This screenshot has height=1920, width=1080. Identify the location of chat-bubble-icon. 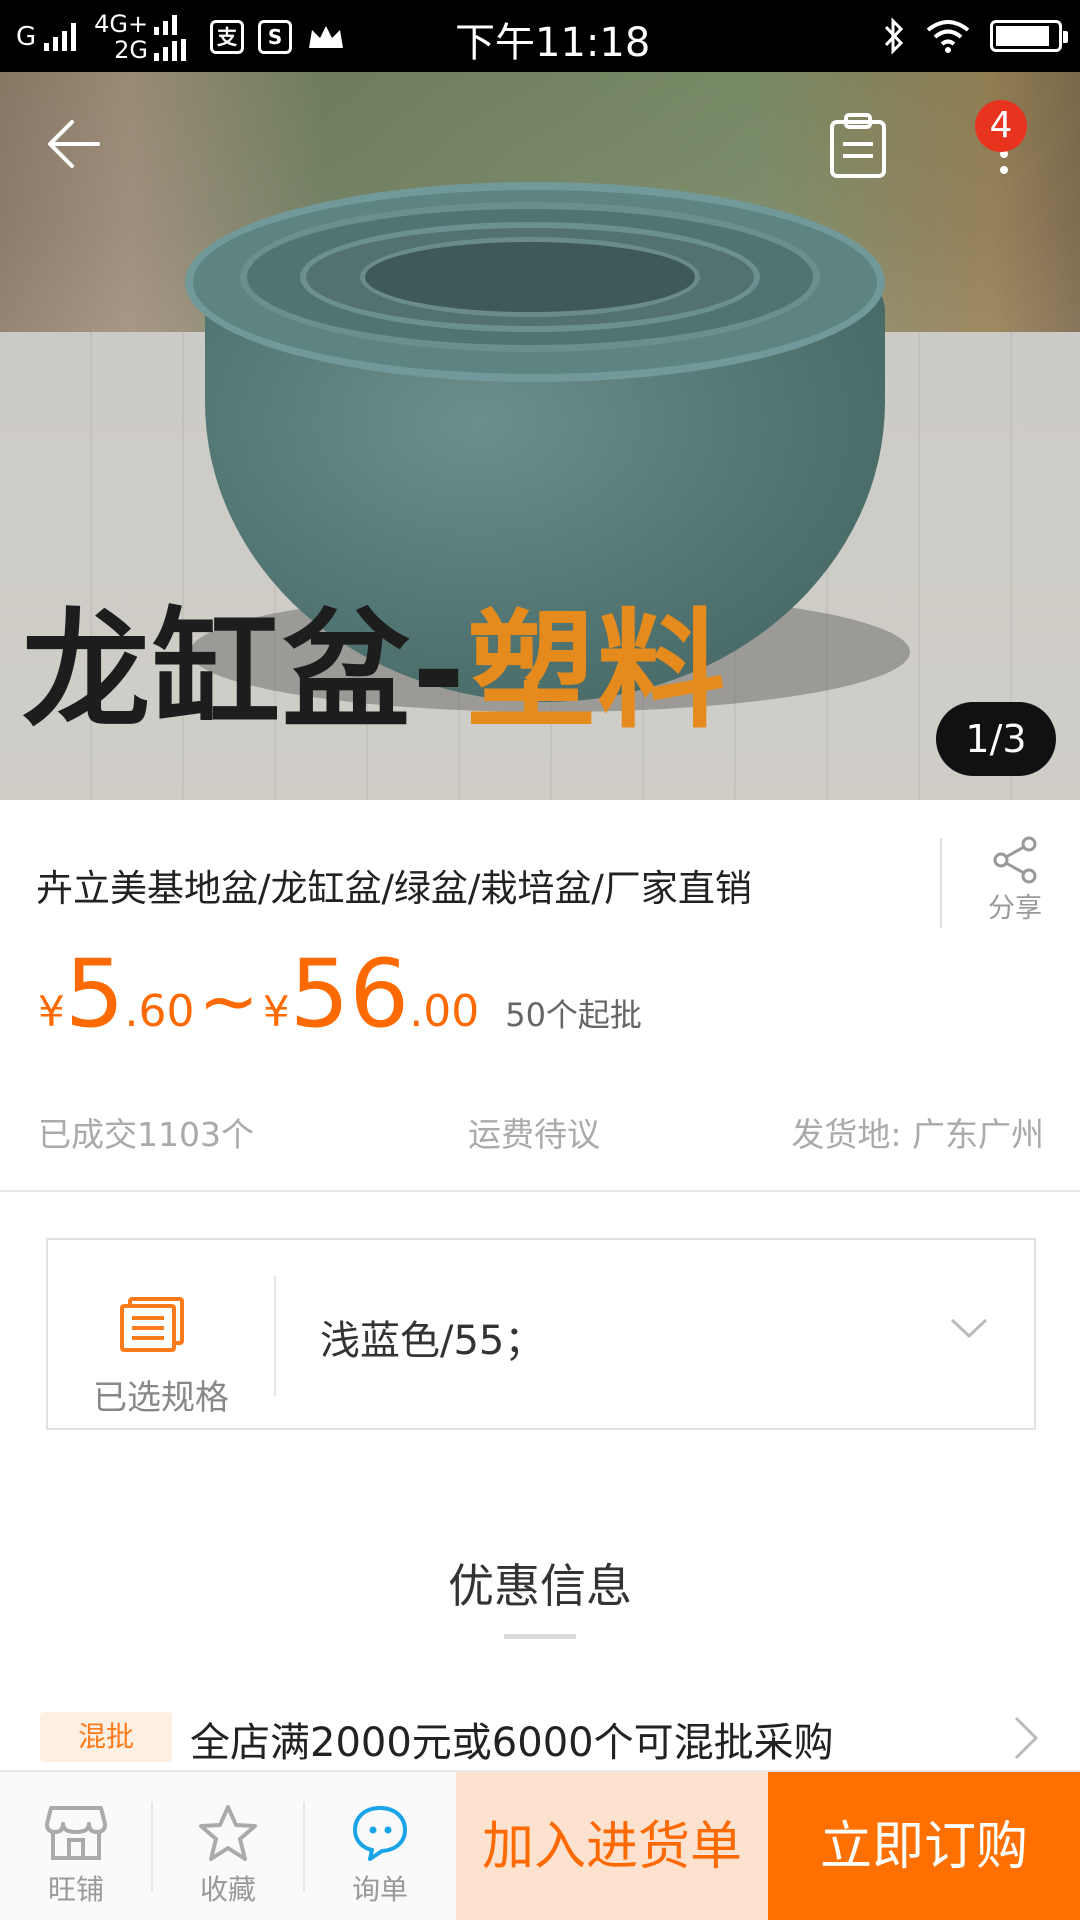
(380, 1833).